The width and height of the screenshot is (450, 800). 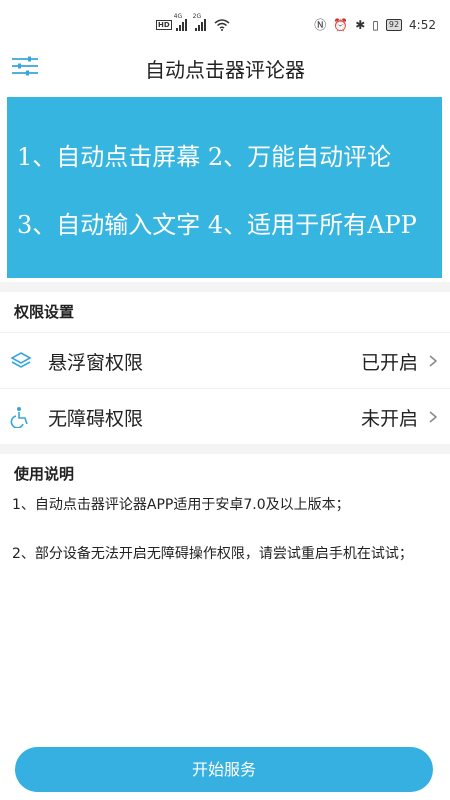 I want to click on status-left: HD 4G 2G, so click(x=193, y=23).